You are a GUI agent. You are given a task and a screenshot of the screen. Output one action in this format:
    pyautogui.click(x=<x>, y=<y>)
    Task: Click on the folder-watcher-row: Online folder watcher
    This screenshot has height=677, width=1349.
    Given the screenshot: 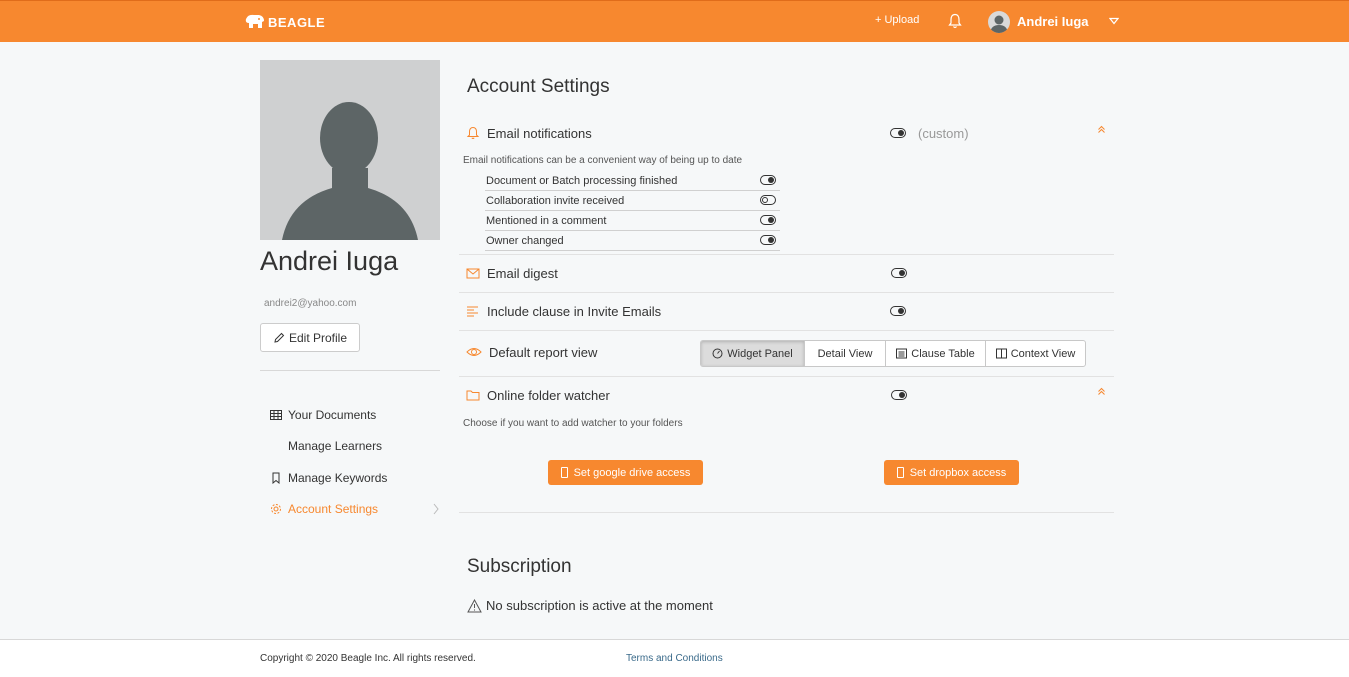 What is the action you would take?
    pyautogui.click(x=538, y=395)
    